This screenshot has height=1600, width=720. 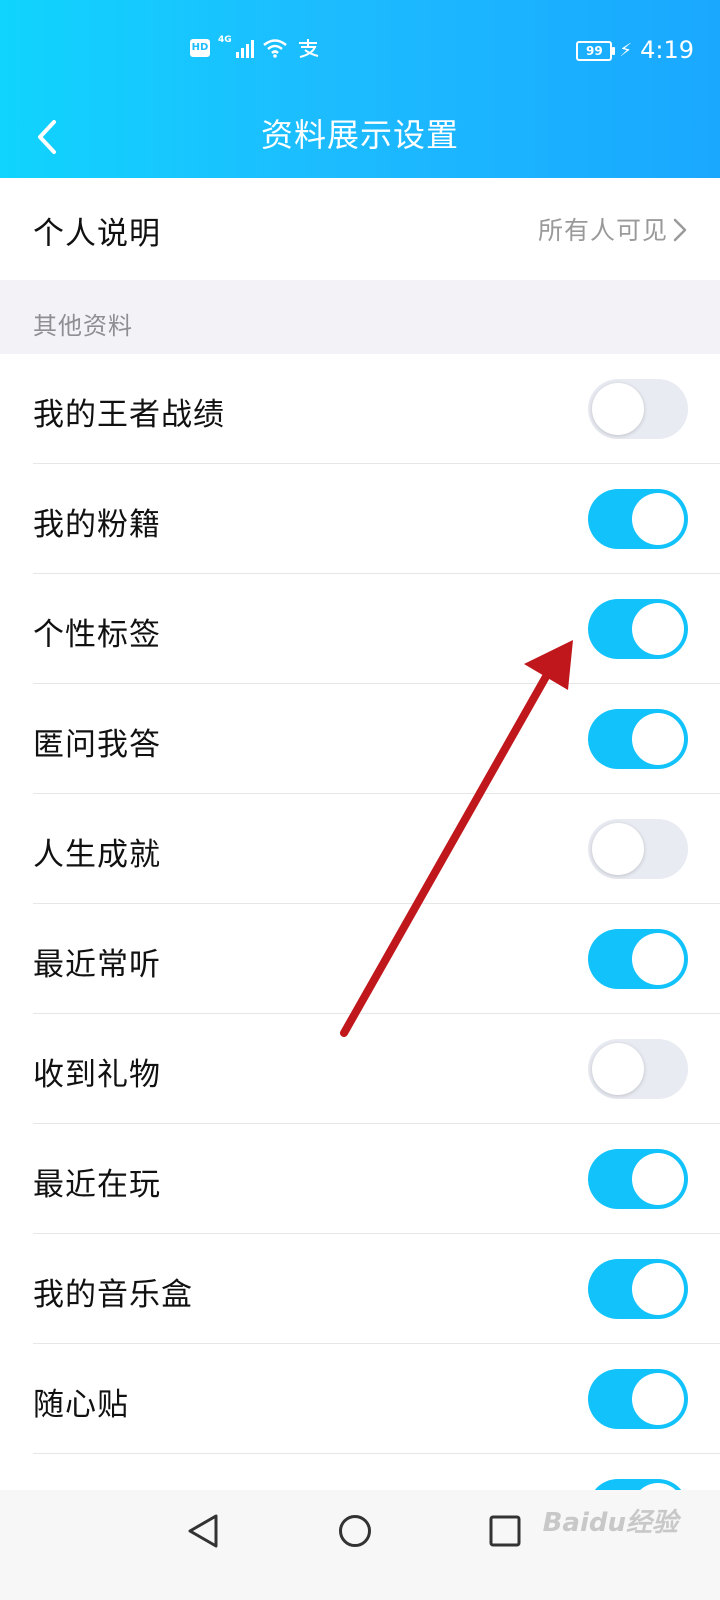 I want to click on nav-recent-icon, so click(x=505, y=1531).